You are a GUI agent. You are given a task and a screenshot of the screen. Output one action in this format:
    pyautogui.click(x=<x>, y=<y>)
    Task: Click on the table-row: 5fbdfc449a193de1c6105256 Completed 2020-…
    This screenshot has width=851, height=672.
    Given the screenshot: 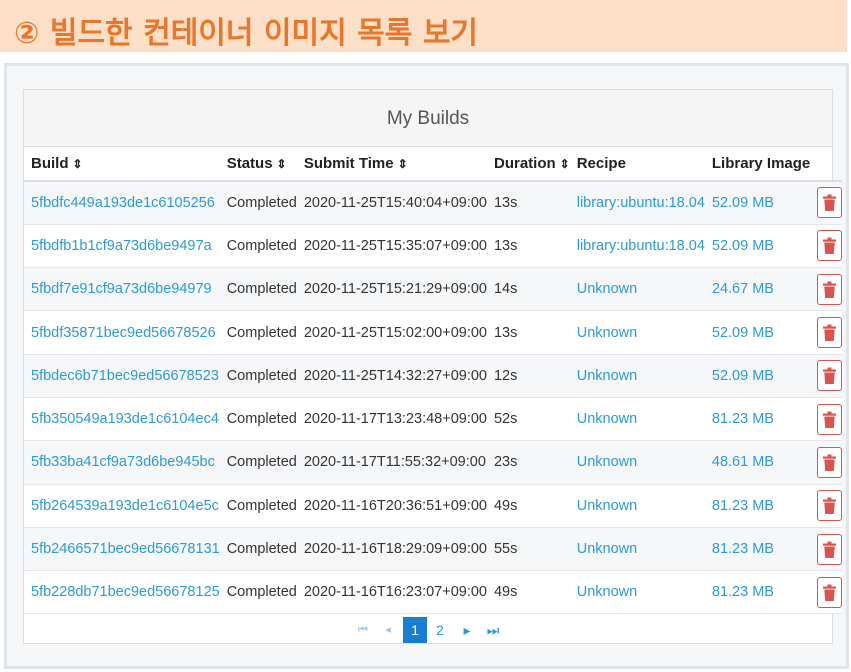 What is the action you would take?
    pyautogui.click(x=433, y=203)
    